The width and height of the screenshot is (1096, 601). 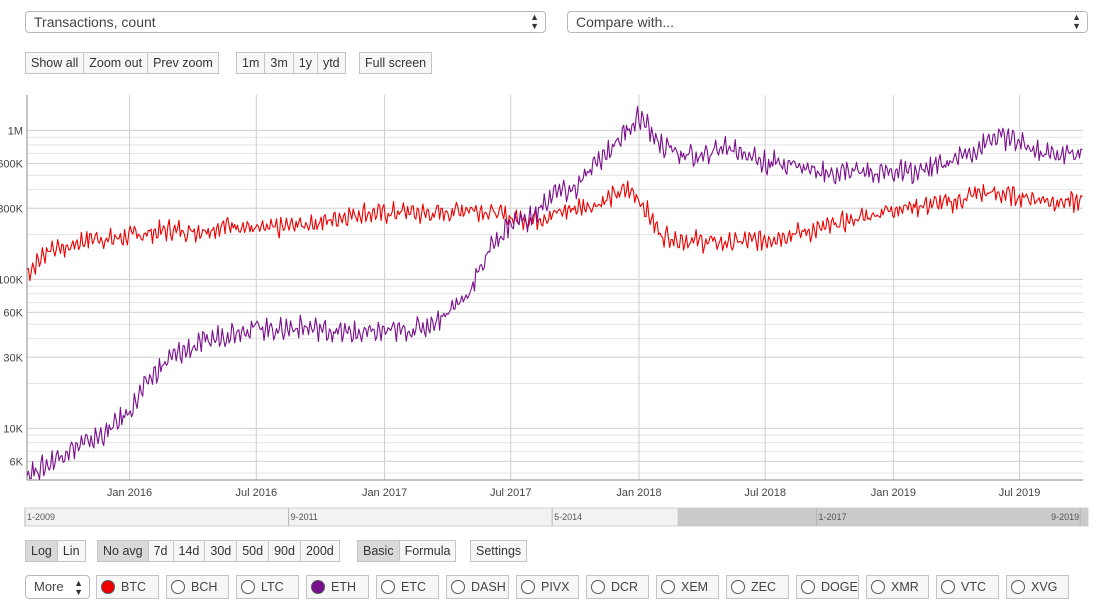 I want to click on coin-label: DCR, so click(x=625, y=587).